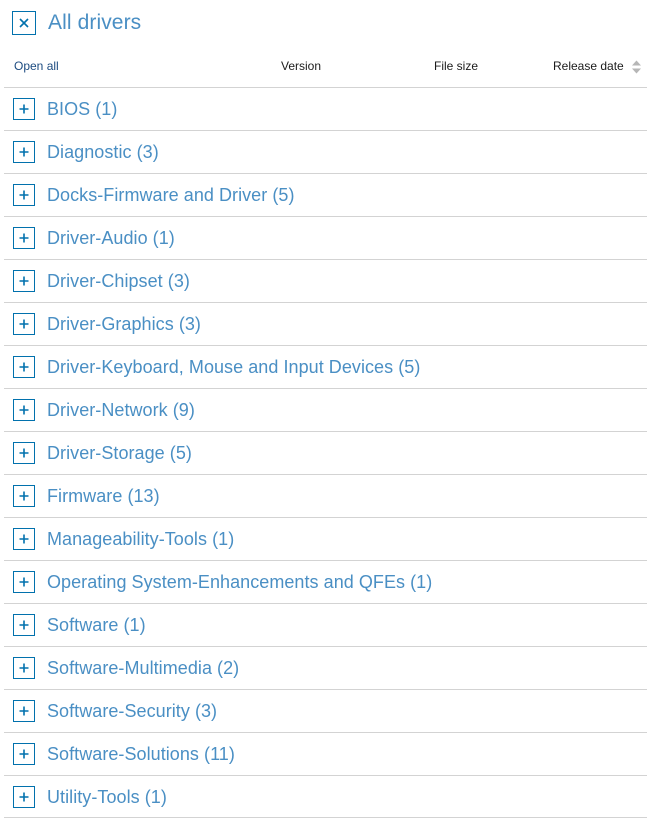 This screenshot has height=821, width=651. I want to click on category-label: Driver-Chipset (3), so click(118, 281).